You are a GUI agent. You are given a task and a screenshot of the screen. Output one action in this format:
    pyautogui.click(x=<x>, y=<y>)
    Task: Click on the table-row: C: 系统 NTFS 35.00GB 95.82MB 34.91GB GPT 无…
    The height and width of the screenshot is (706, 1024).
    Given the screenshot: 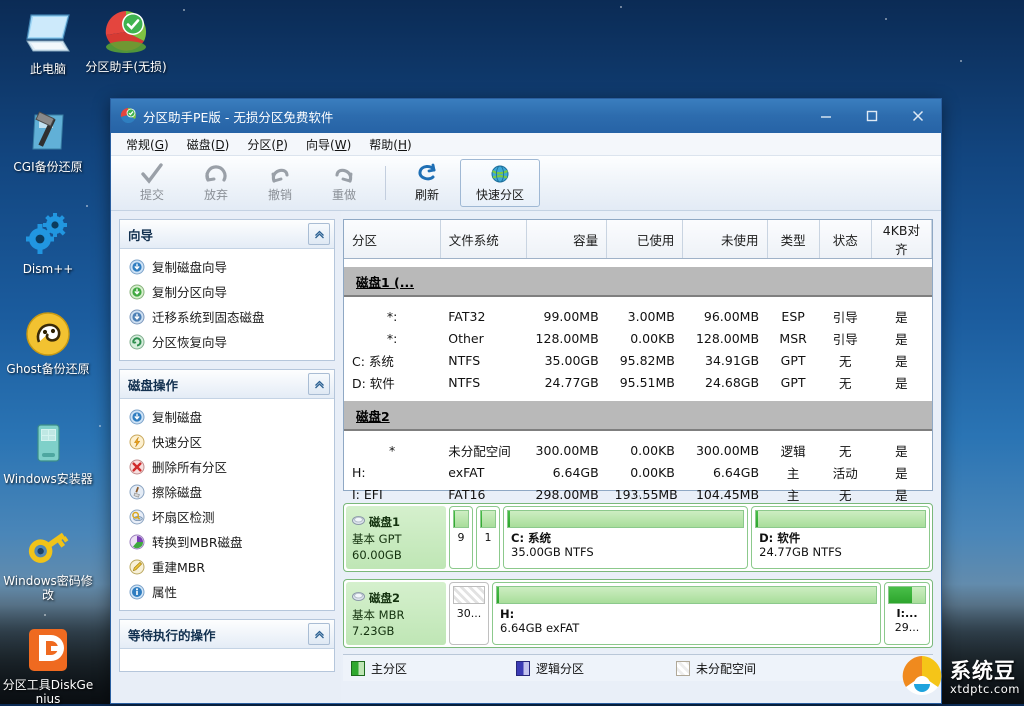 What is the action you would take?
    pyautogui.click(x=638, y=360)
    